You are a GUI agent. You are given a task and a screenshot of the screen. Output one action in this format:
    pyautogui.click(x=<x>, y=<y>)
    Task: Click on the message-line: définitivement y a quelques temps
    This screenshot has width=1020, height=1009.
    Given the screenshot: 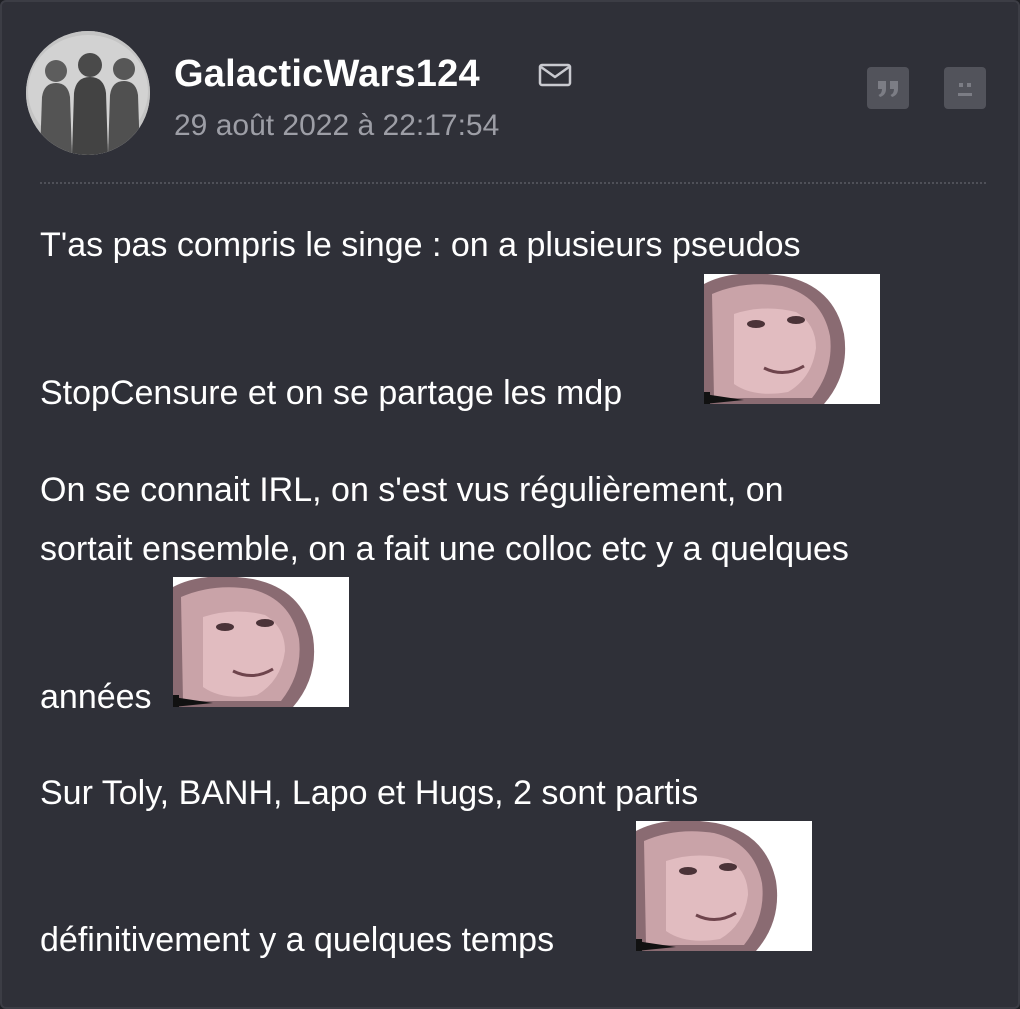 What is the action you would take?
    pyautogui.click(x=297, y=940)
    